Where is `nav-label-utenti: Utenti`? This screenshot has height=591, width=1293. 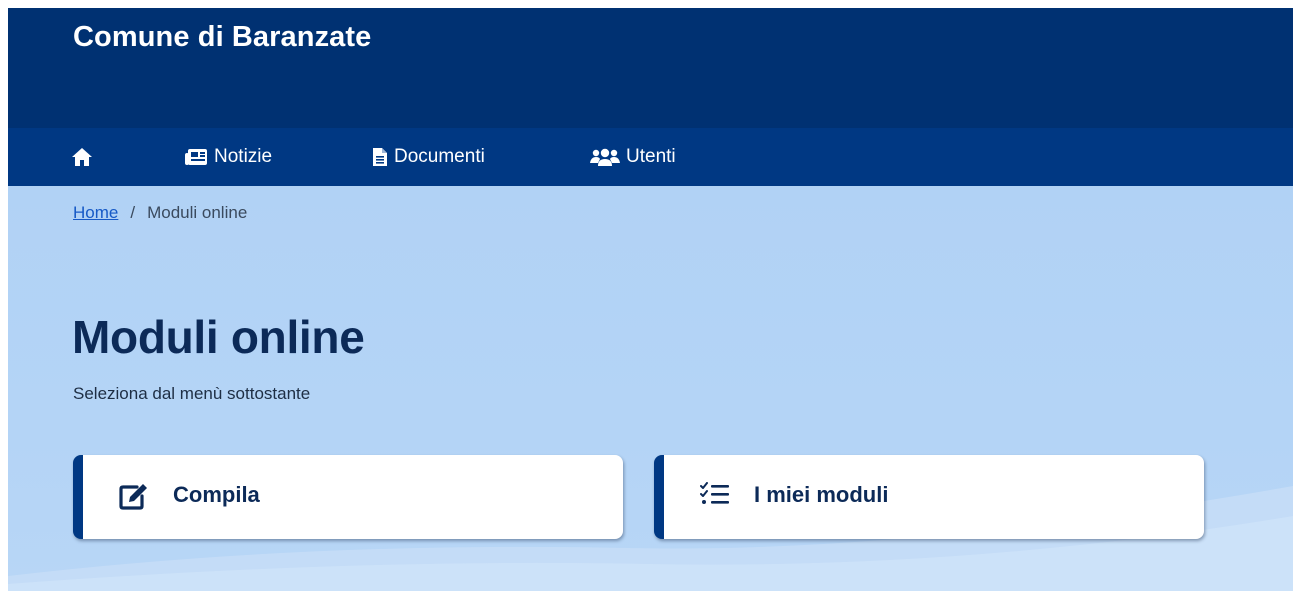 nav-label-utenti: Utenti is located at coordinates (651, 156).